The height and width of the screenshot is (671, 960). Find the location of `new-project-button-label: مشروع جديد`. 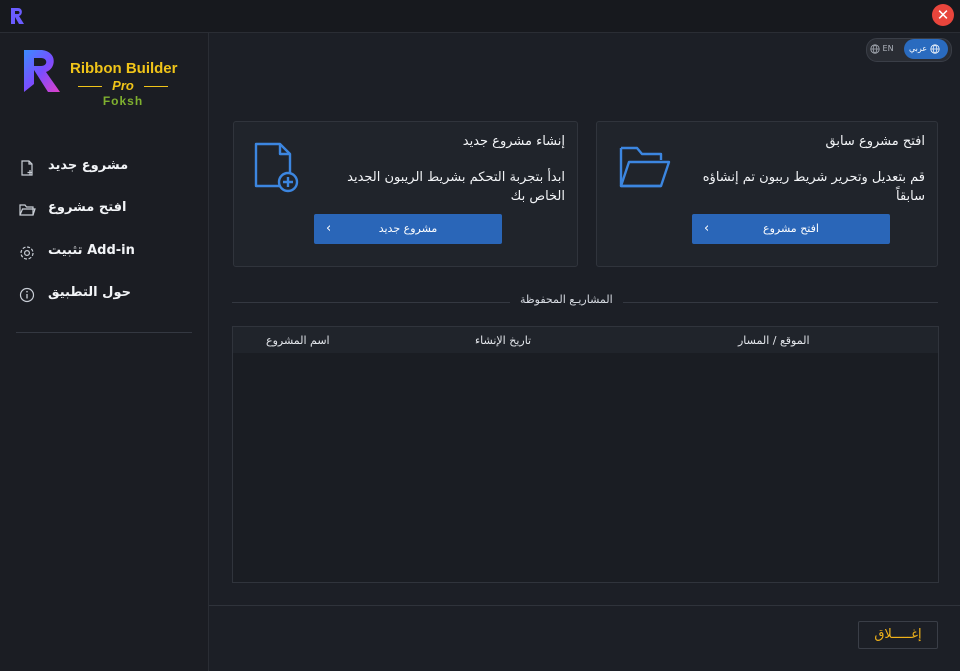

new-project-button-label: مشروع جديد is located at coordinates (408, 228).